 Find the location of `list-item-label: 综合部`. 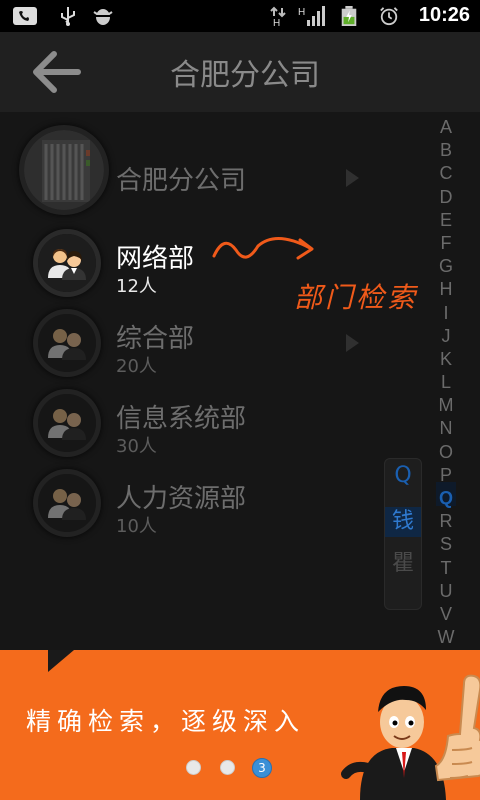

list-item-label: 综合部 is located at coordinates (155, 339).